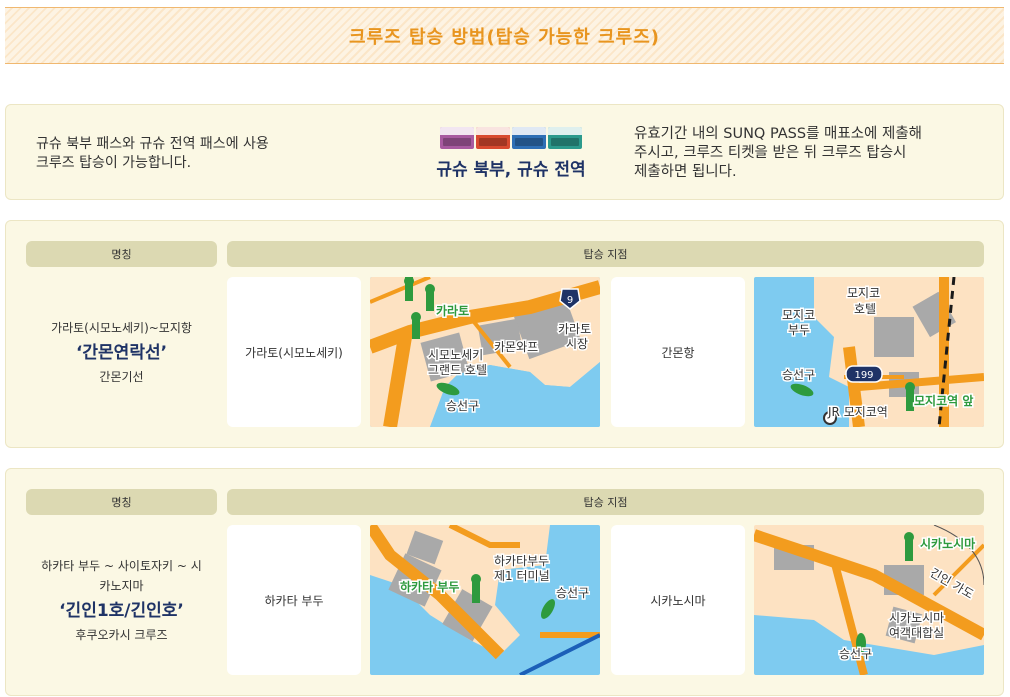 The height and width of the screenshot is (697, 1010). What do you see at coordinates (798, 315) in the screenshot?
I see `map-label-pier-line-1: 모지코` at bounding box center [798, 315].